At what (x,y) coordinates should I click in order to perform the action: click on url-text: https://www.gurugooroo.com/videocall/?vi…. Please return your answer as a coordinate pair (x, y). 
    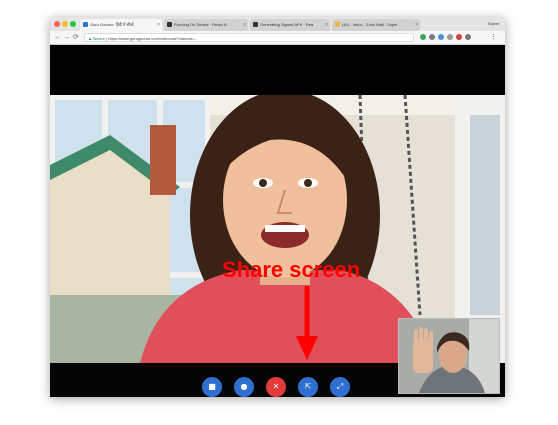
    Looking at the image, I should click on (153, 38).